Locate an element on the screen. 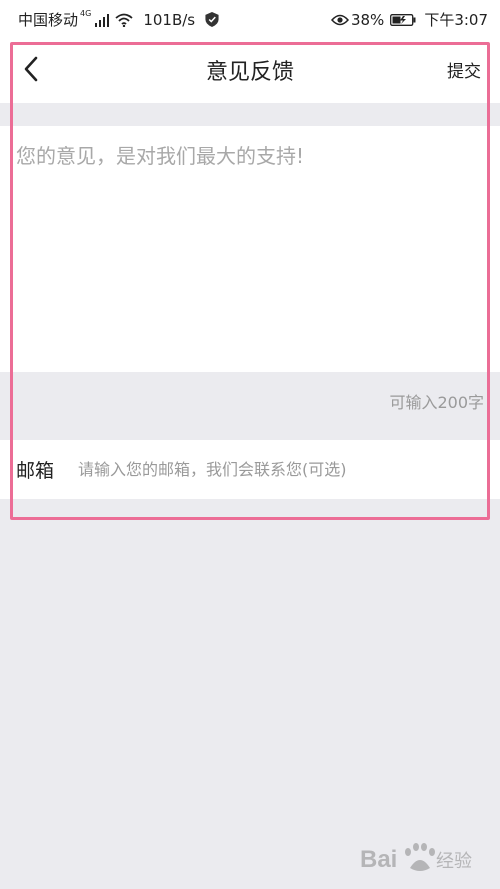 This screenshot has height=889, width=500. status-bar-right: 38% 下午3:07 is located at coordinates (409, 19).